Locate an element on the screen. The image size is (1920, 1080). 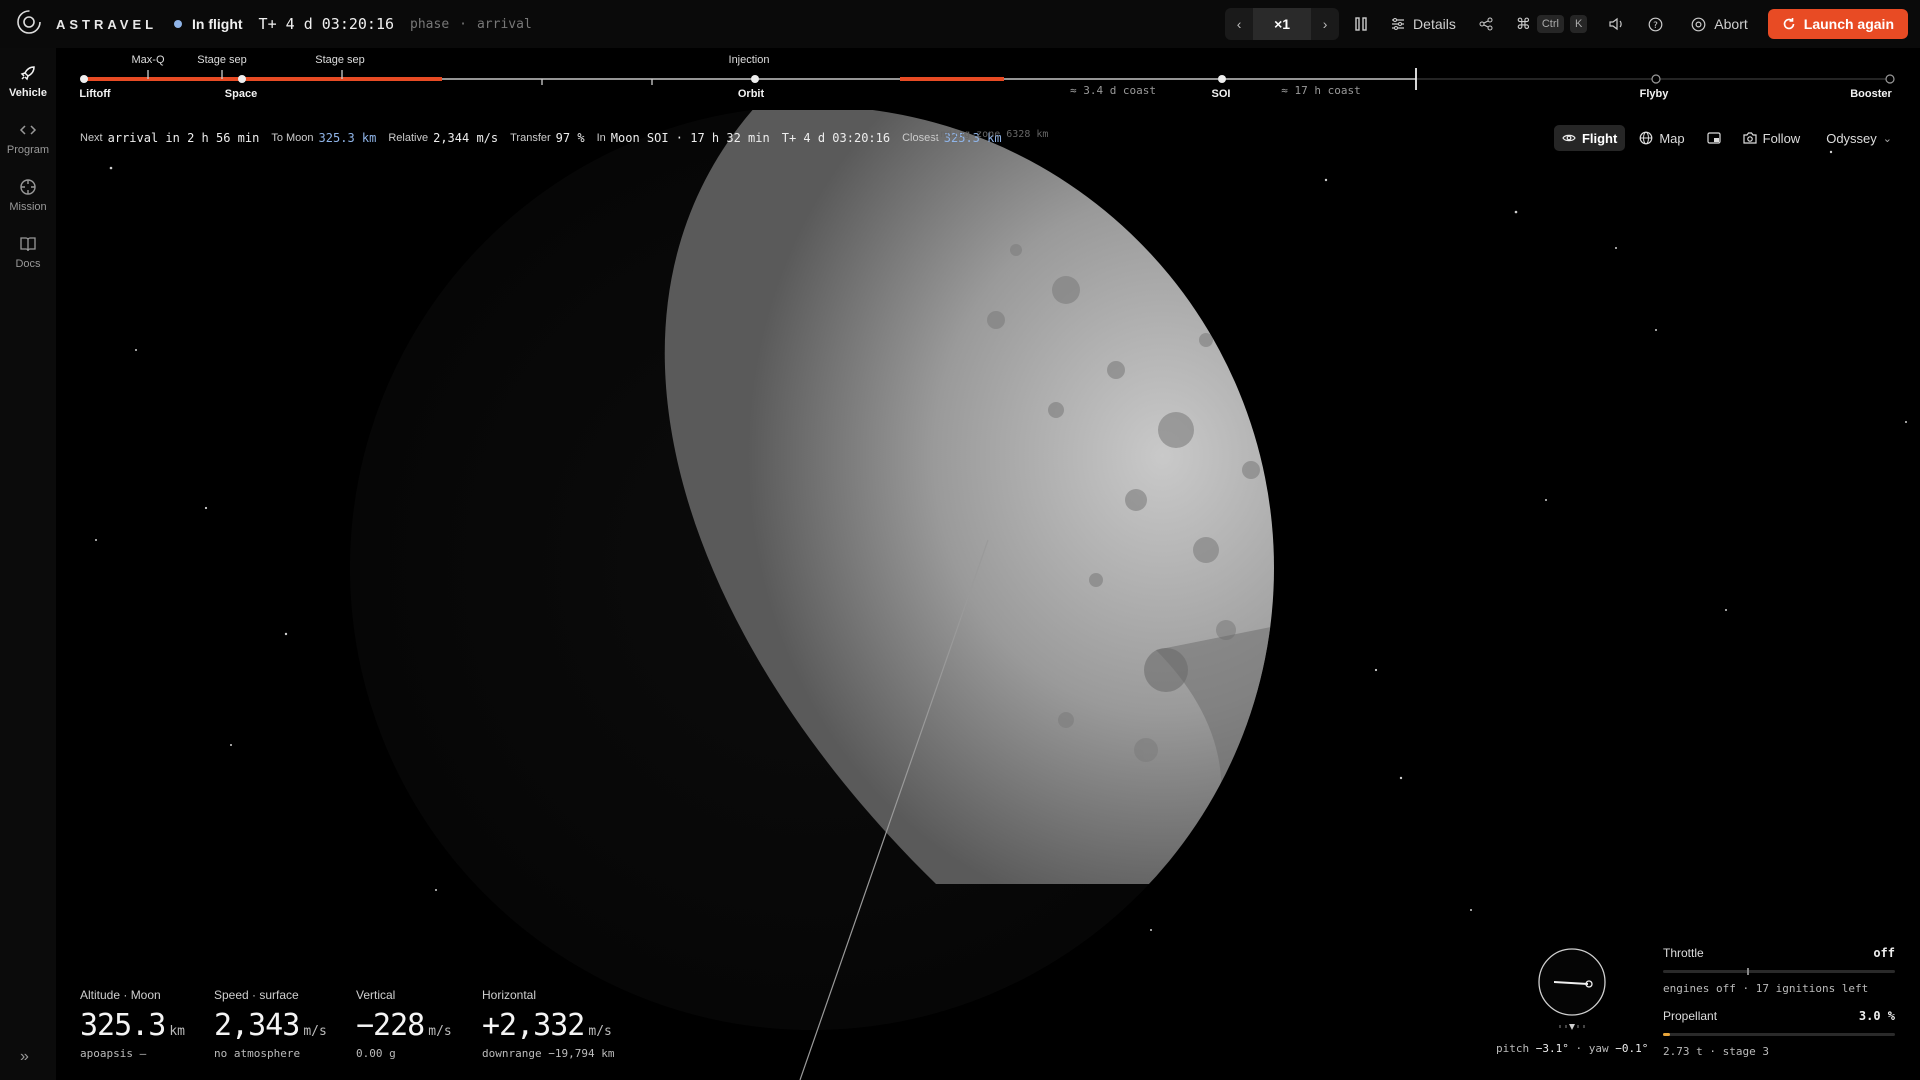
relative-label: Relative is located at coordinates (408, 138).